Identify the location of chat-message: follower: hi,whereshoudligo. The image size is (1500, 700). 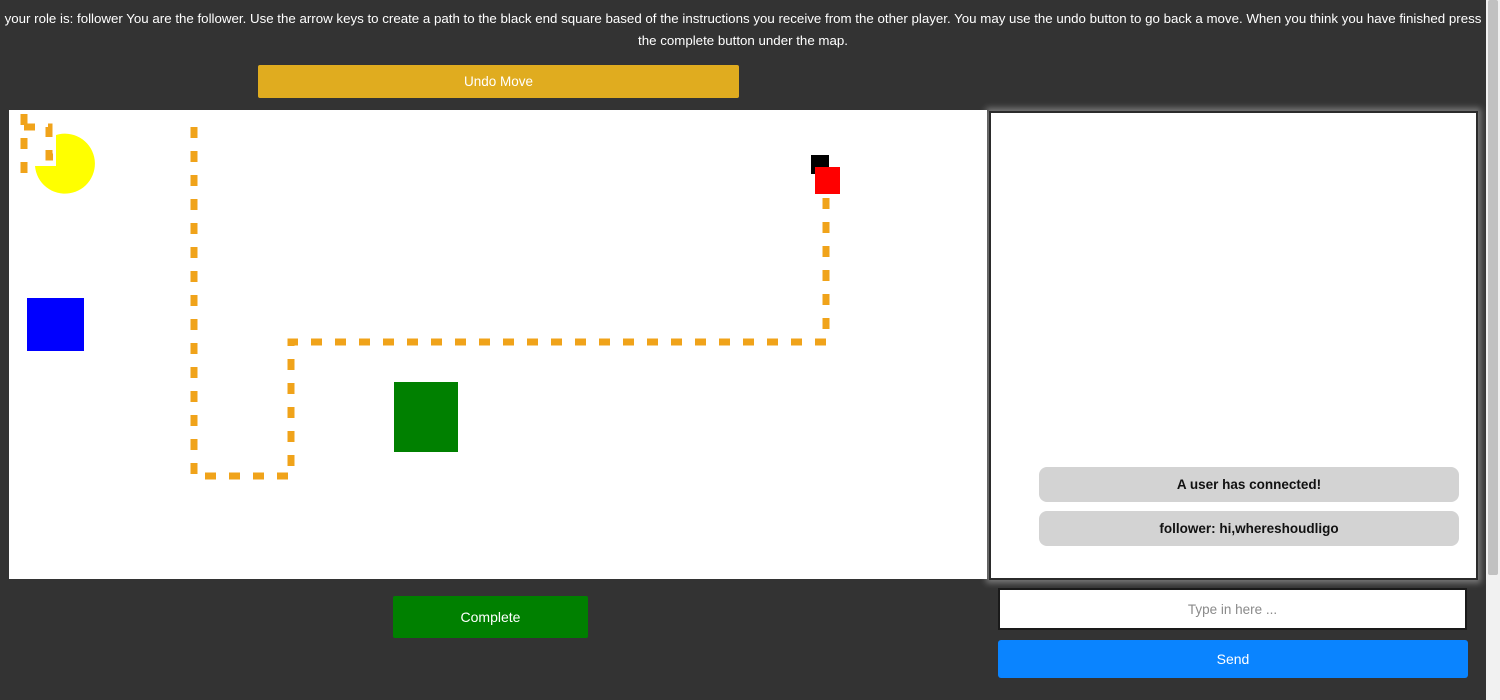
(1249, 528).